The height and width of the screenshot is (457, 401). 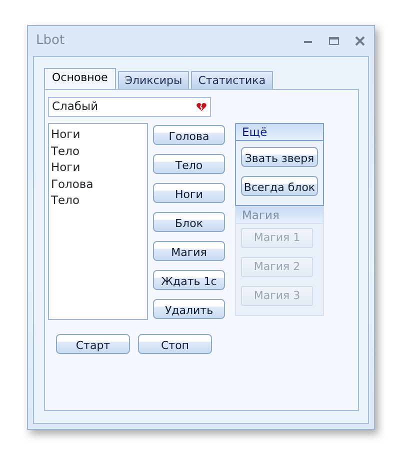 What do you see at coordinates (129, 107) in the screenshot?
I see `dropdown: Слабый` at bounding box center [129, 107].